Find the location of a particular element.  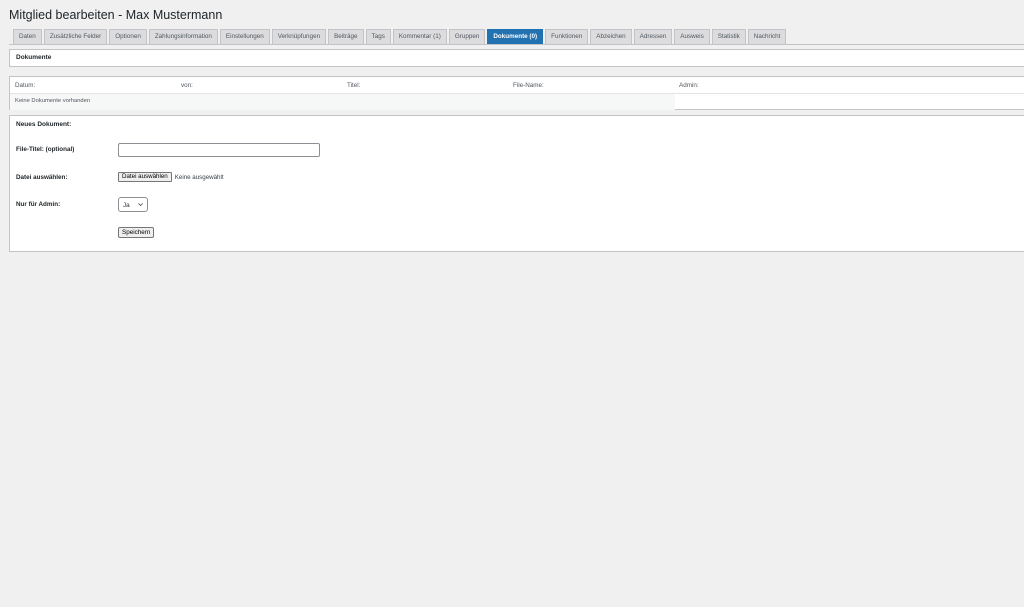

tab-adressen: Adressen is located at coordinates (653, 36).